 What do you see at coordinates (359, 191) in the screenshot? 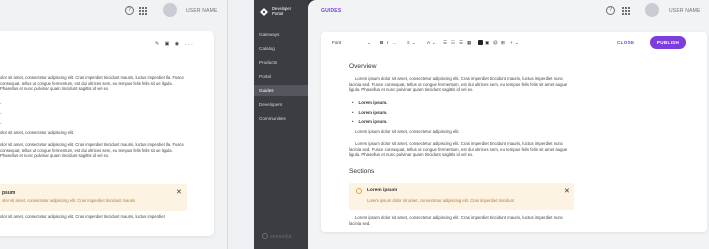
I see `info-circle-icon` at bounding box center [359, 191].